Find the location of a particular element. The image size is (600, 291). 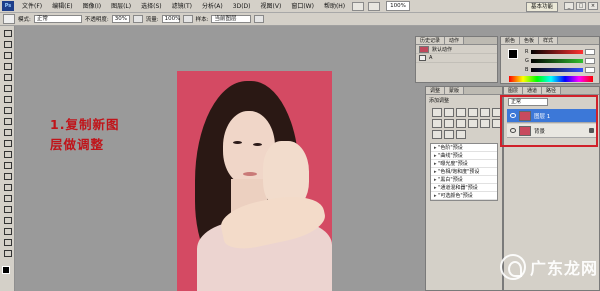

pen-tool-icon is located at coordinates (7, 186).